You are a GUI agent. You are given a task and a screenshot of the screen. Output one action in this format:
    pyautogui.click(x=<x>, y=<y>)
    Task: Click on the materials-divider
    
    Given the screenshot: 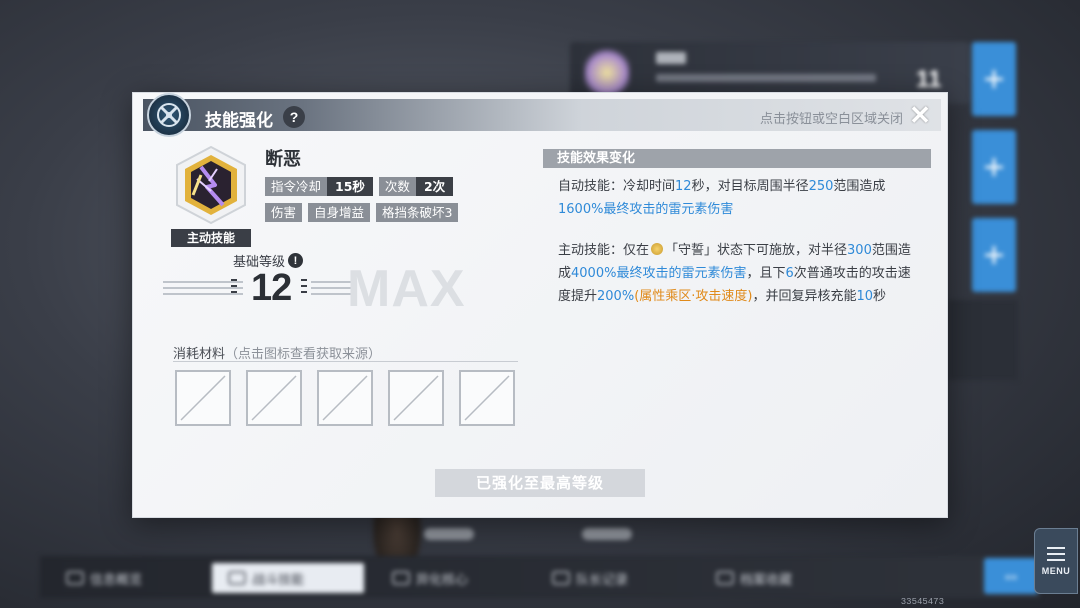 What is the action you would take?
    pyautogui.click(x=345, y=361)
    